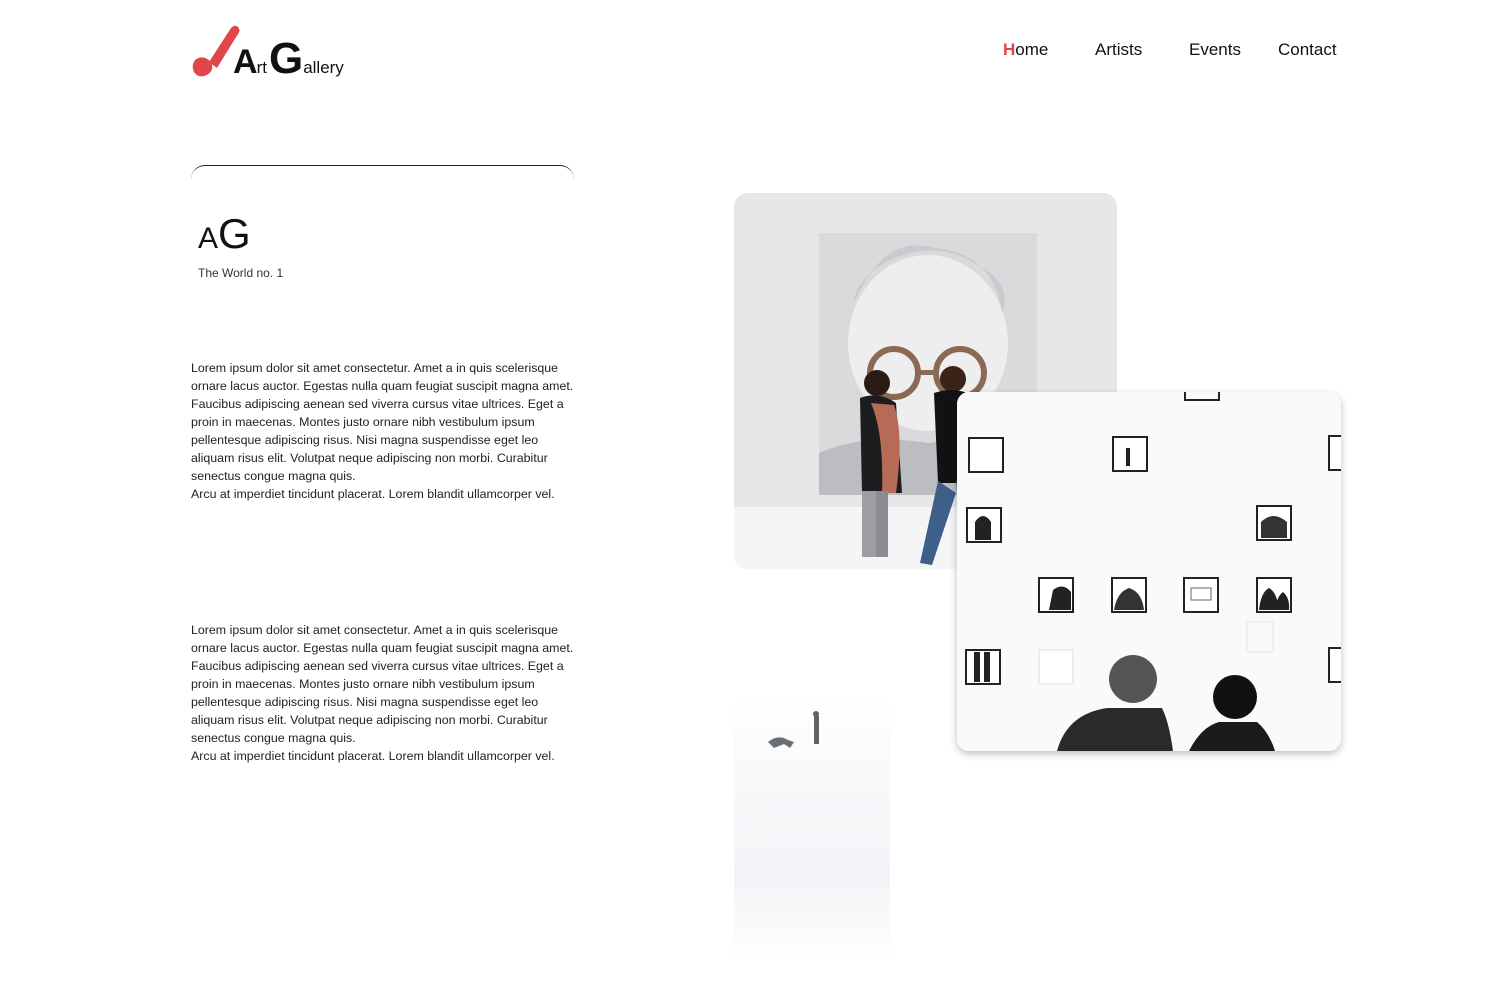  What do you see at coordinates (323, 67) in the screenshot?
I see `logo-allery: allery` at bounding box center [323, 67].